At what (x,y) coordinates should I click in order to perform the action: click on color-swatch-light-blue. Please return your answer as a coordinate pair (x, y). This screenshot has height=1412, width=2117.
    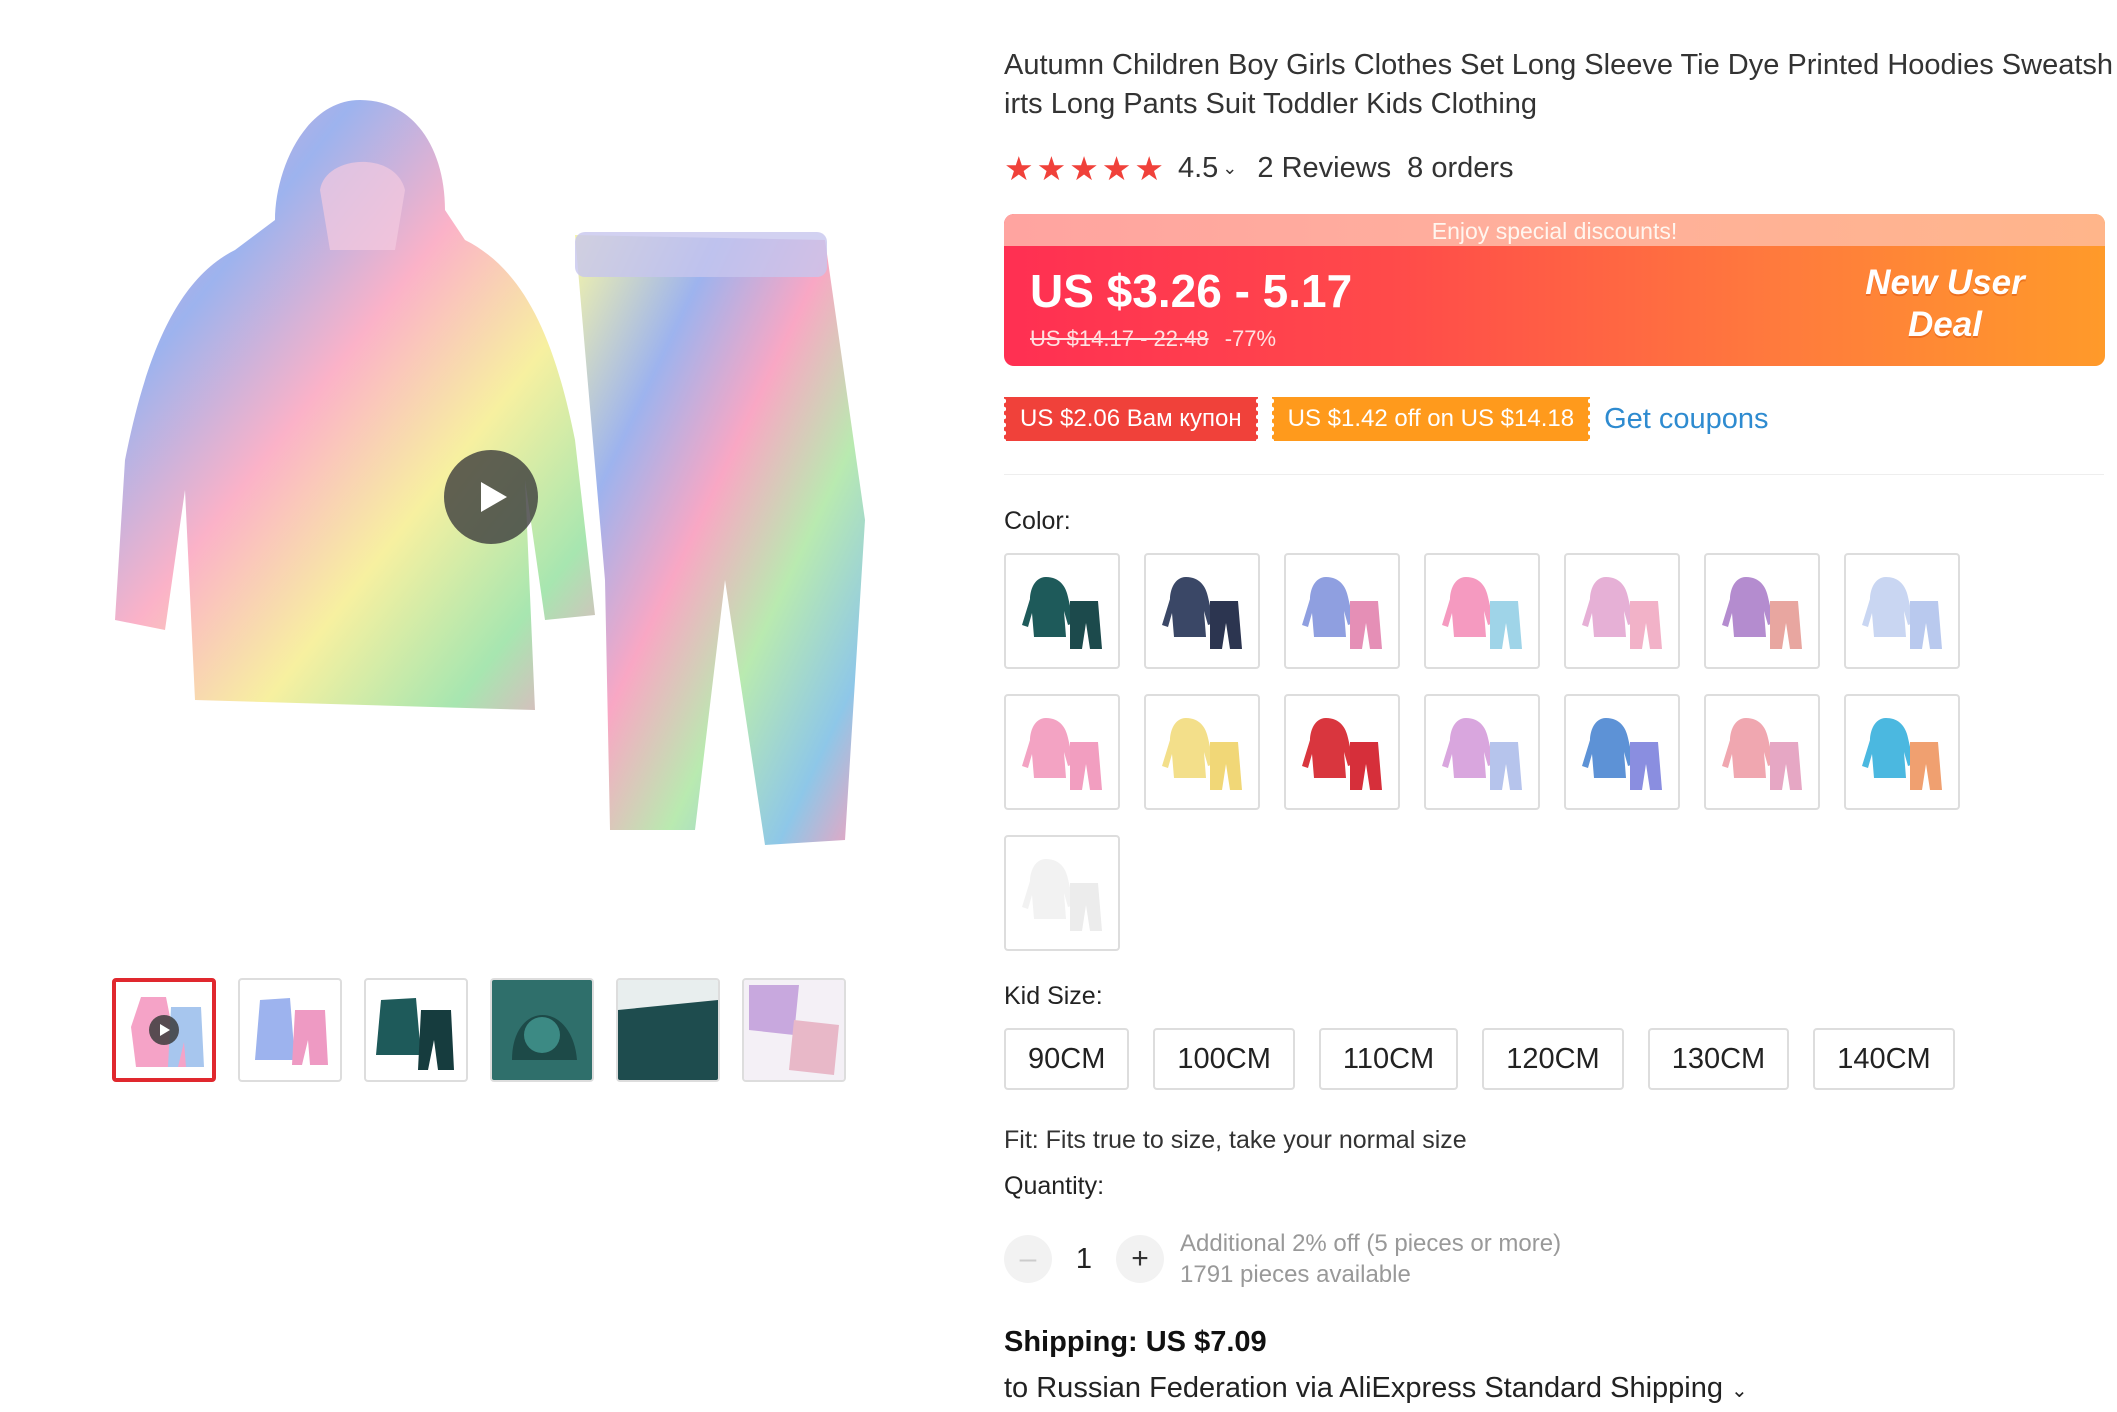
    Looking at the image, I should click on (1902, 611).